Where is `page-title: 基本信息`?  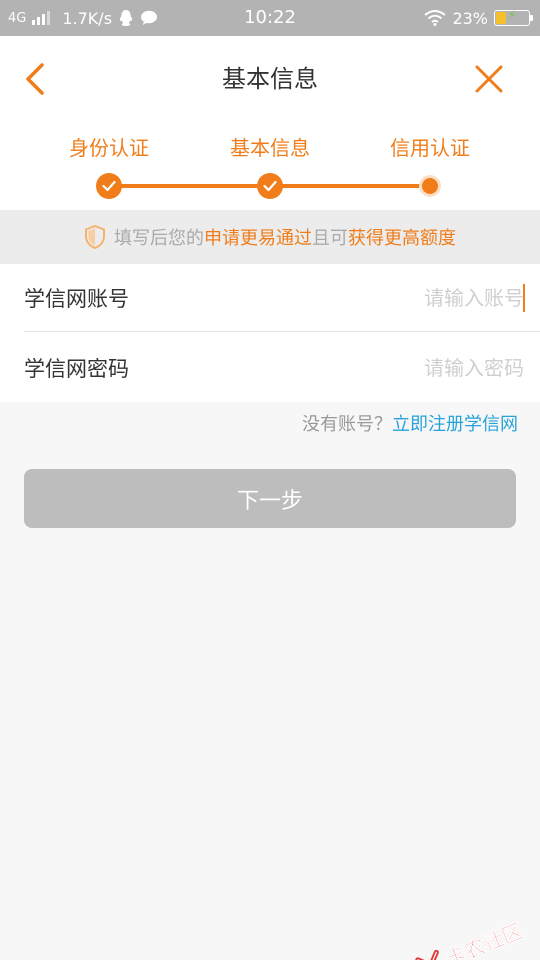
page-title: 基本信息 is located at coordinates (270, 79).